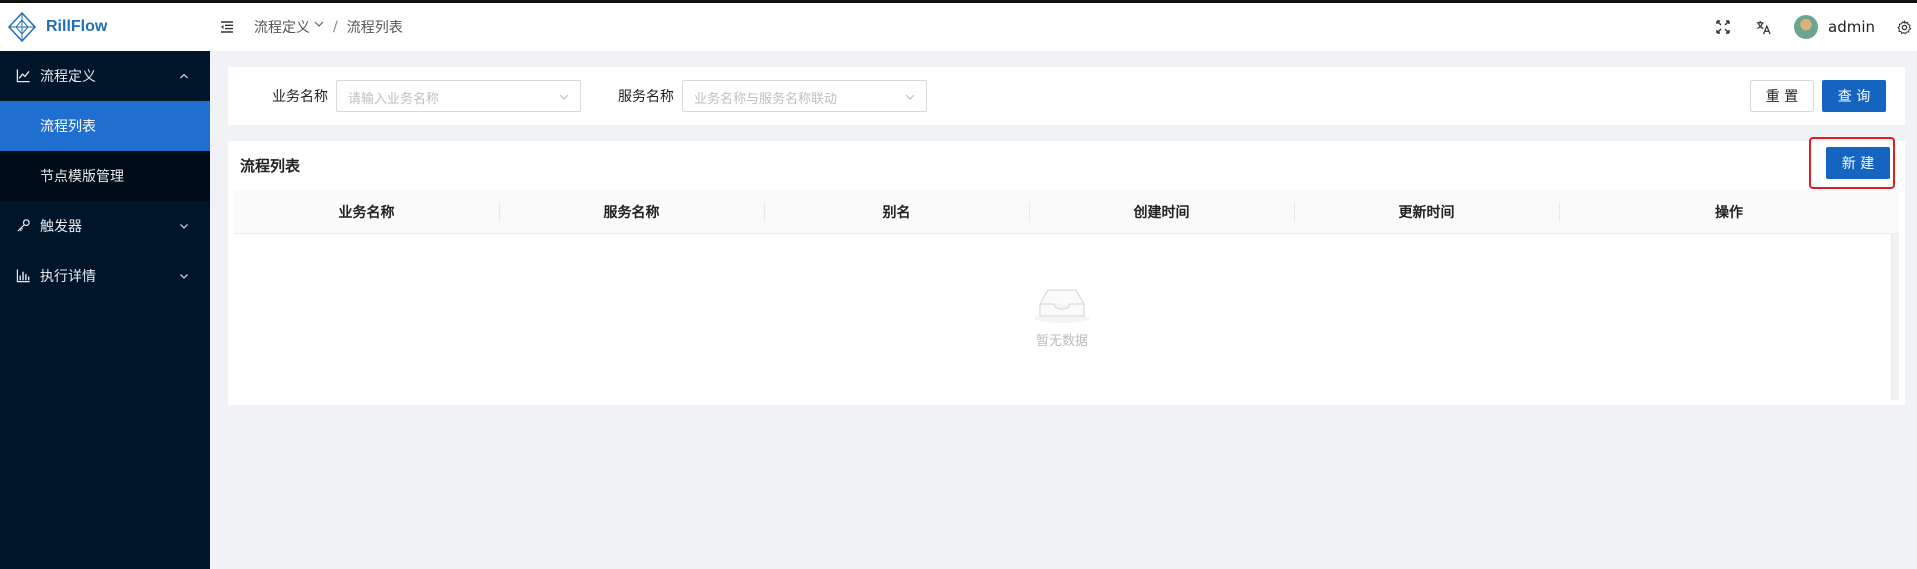  Describe the element at coordinates (105, 76) in the screenshot. I see `sidebar-group-flow-definition: 流程定义` at that location.